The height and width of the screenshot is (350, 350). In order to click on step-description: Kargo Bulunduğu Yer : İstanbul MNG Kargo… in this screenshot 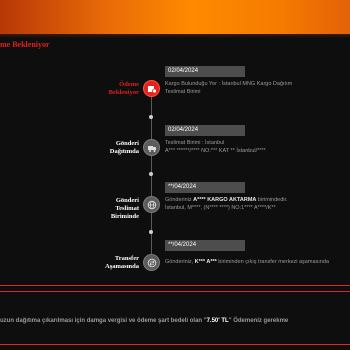, I will do `click(229, 88)`.